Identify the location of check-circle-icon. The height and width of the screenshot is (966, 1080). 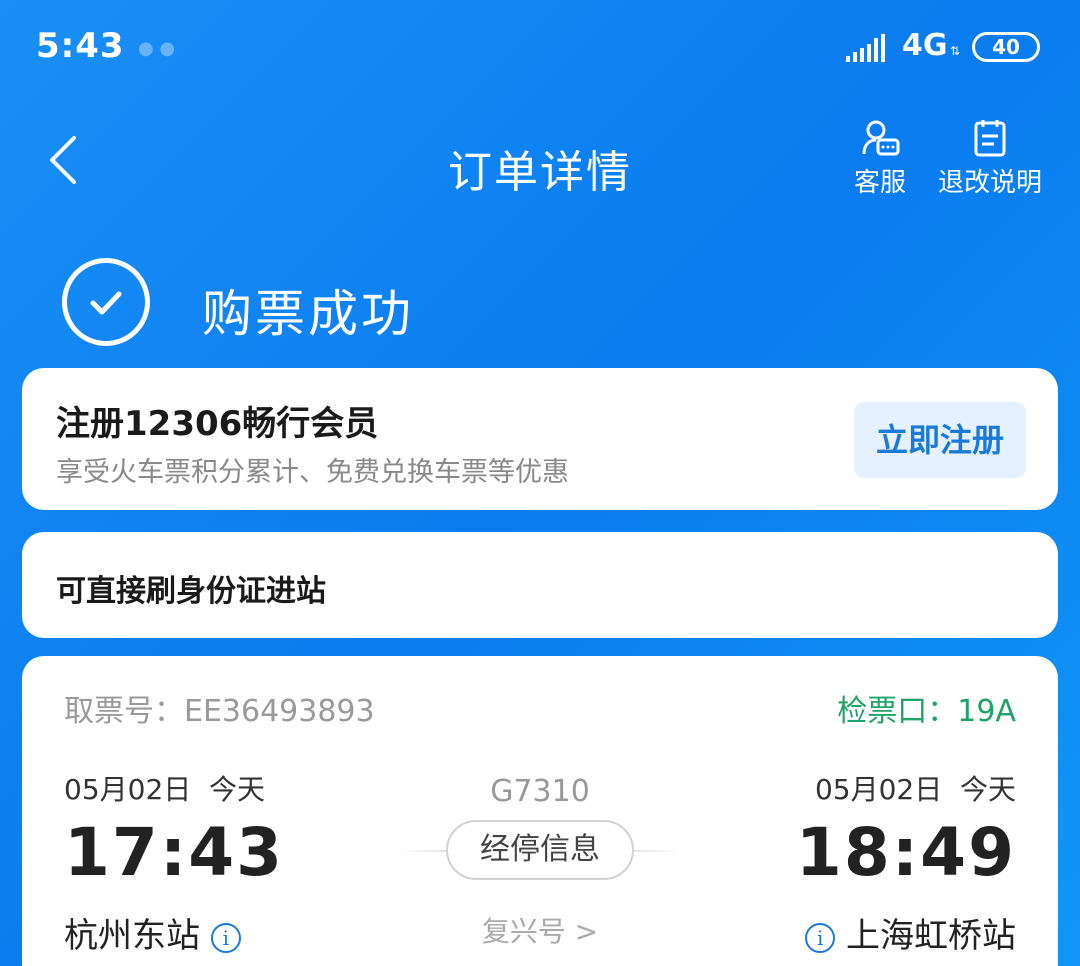
(106, 302).